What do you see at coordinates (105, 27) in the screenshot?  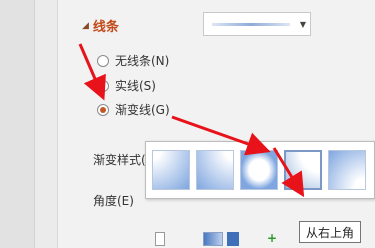 I see `section-title: 线条` at bounding box center [105, 27].